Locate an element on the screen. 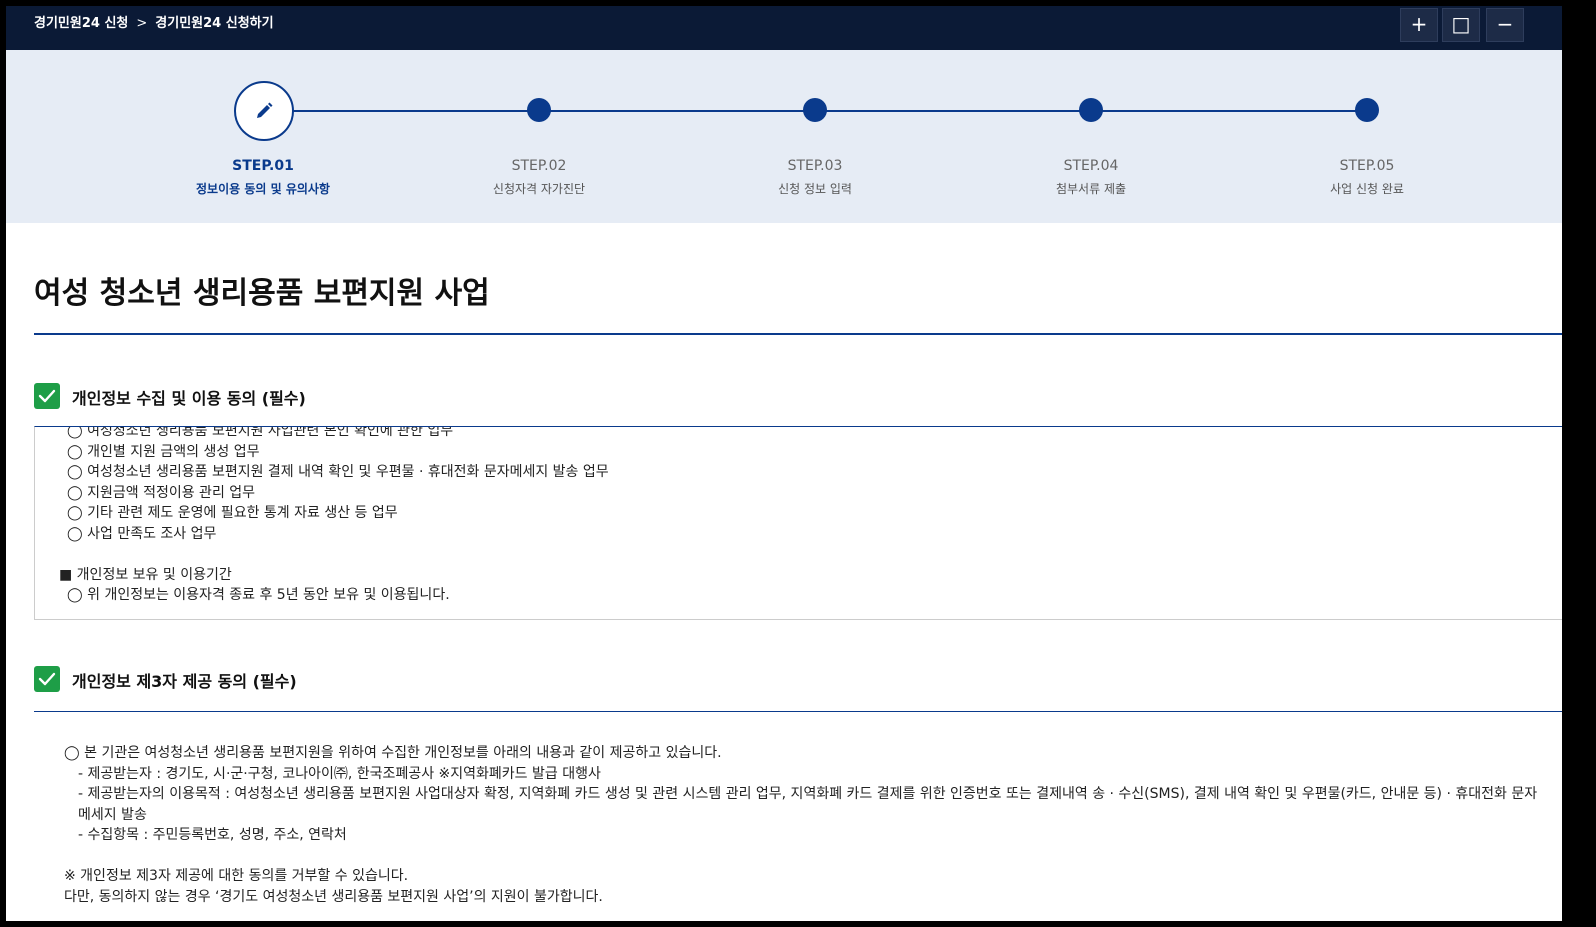 The image size is (1596, 927). maximize-icon: □ is located at coordinates (1461, 24).